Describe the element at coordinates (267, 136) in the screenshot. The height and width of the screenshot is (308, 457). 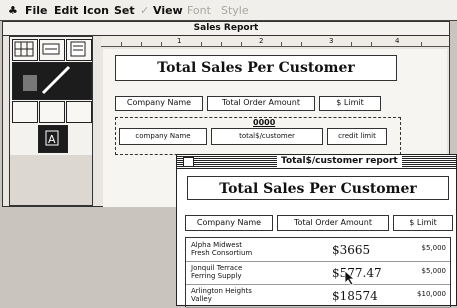
I see `layout-field-total: total$/customer` at that location.